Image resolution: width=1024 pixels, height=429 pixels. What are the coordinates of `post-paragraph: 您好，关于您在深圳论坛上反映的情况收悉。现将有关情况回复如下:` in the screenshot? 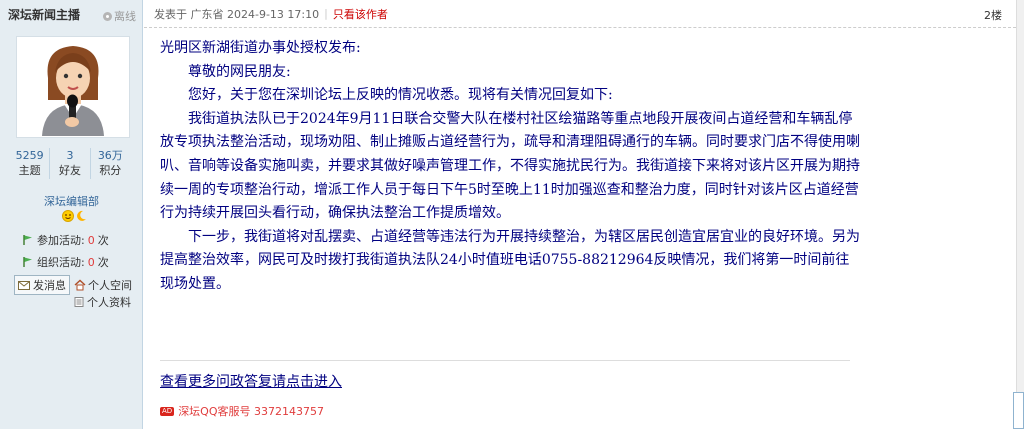 It's located at (400, 95).